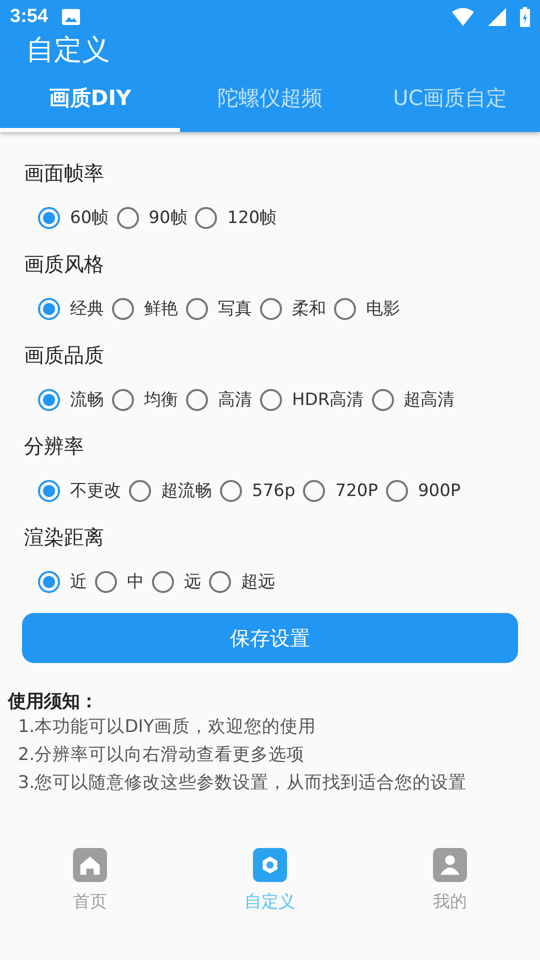 The image size is (540, 960). Describe the element at coordinates (235, 399) in the screenshot. I see `radio-label: 高清` at that location.